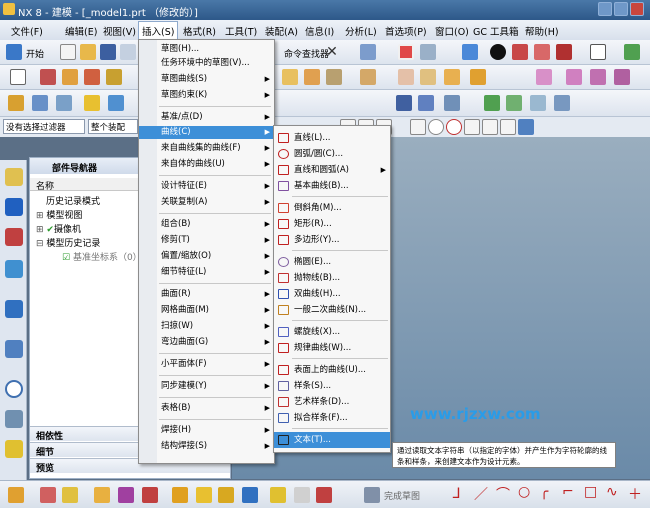 The image size is (650, 508). What do you see at coordinates (73, 200) in the screenshot?
I see `nav-row-history-mode: 历史记录模式` at bounding box center [73, 200].